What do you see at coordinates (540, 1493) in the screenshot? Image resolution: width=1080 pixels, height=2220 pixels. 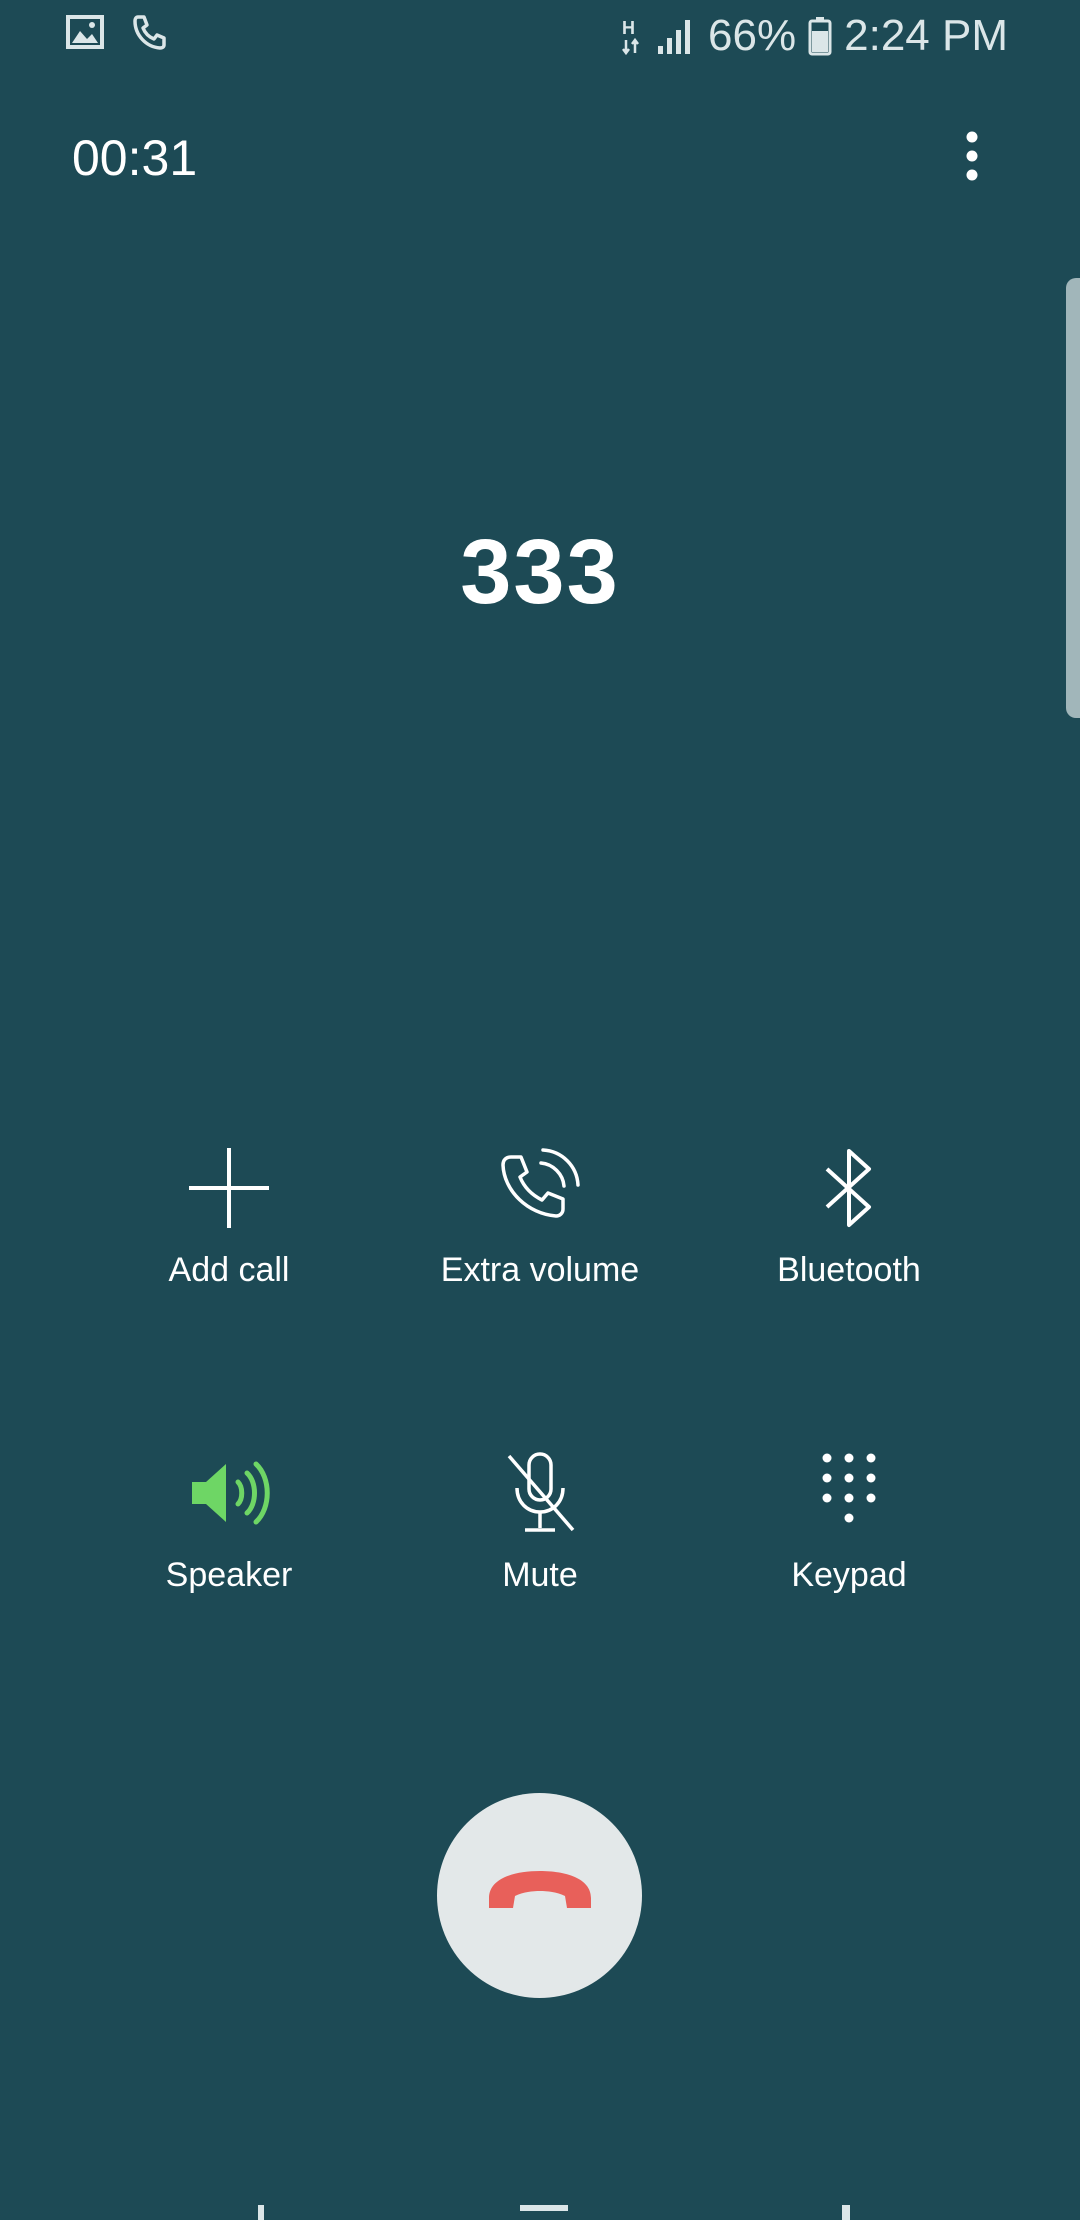 I see `mute-icon` at bounding box center [540, 1493].